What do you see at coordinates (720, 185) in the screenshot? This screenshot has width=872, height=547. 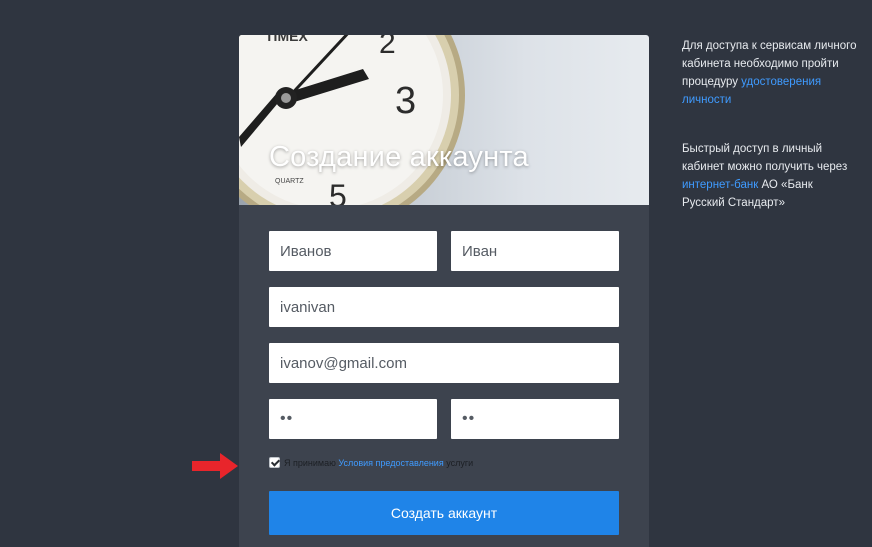 I see `online-bank-link: интернет-банк` at bounding box center [720, 185].